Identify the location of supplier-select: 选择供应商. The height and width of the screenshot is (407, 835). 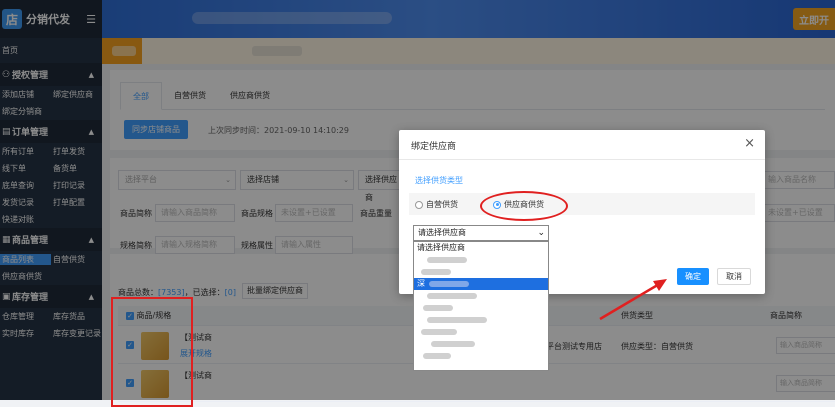
(379, 186).